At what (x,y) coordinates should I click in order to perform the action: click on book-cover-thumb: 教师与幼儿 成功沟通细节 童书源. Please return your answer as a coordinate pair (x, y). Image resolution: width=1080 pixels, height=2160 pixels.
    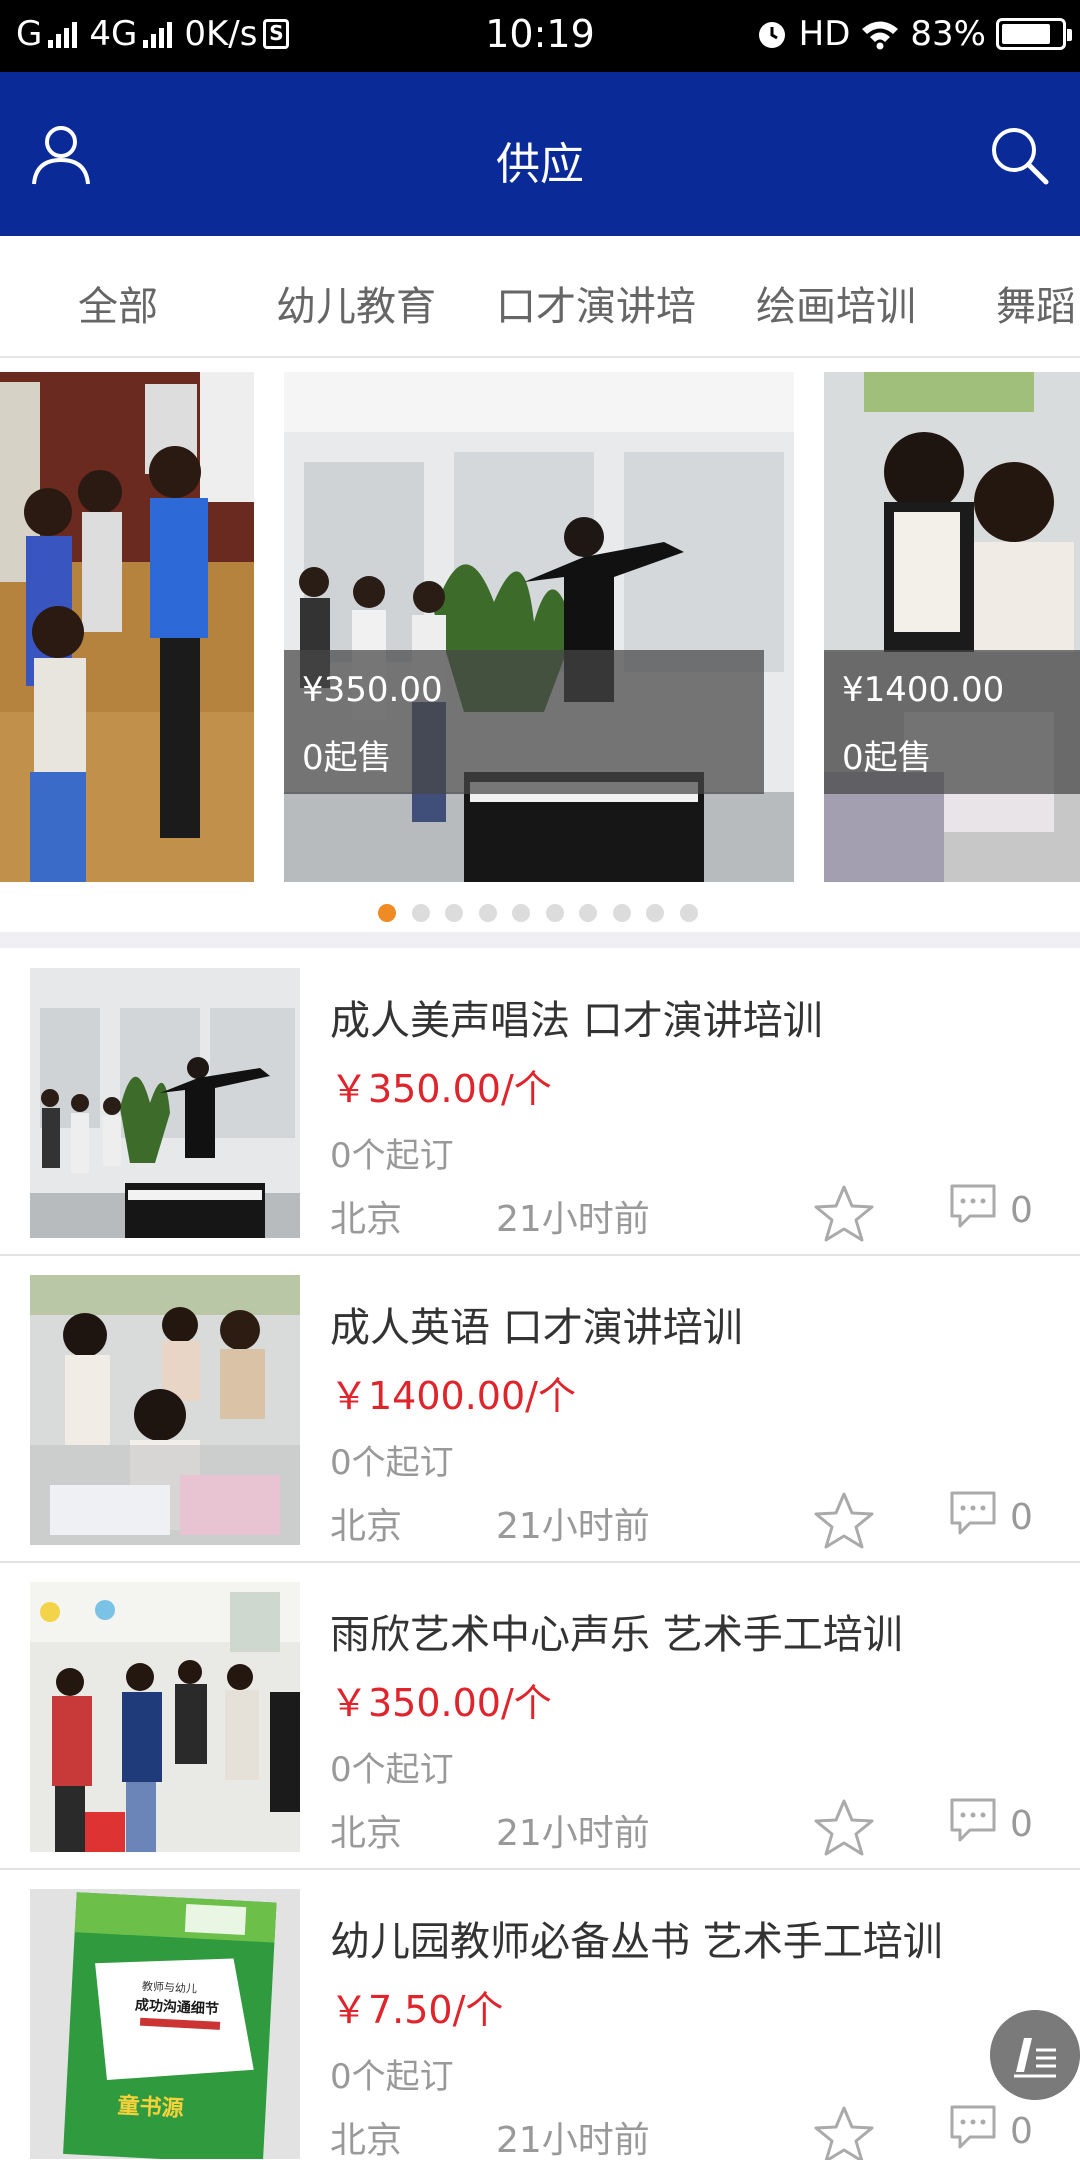
    Looking at the image, I should click on (165, 2024).